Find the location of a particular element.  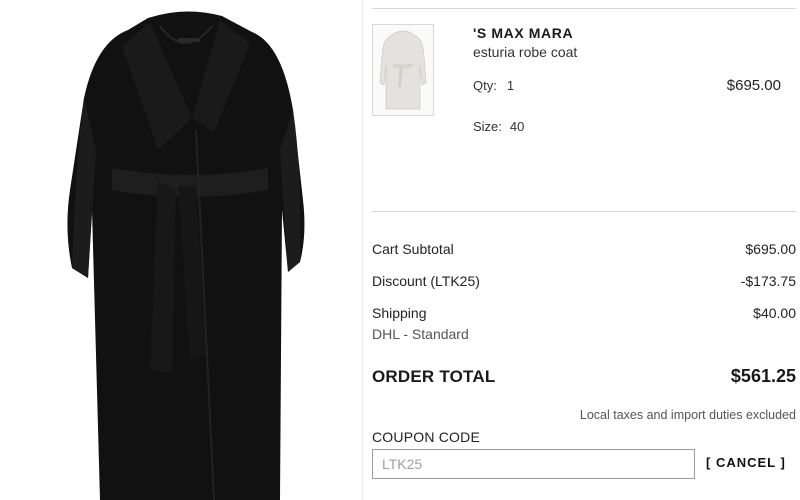

subtotal-value: $695.00 is located at coordinates (770, 249).